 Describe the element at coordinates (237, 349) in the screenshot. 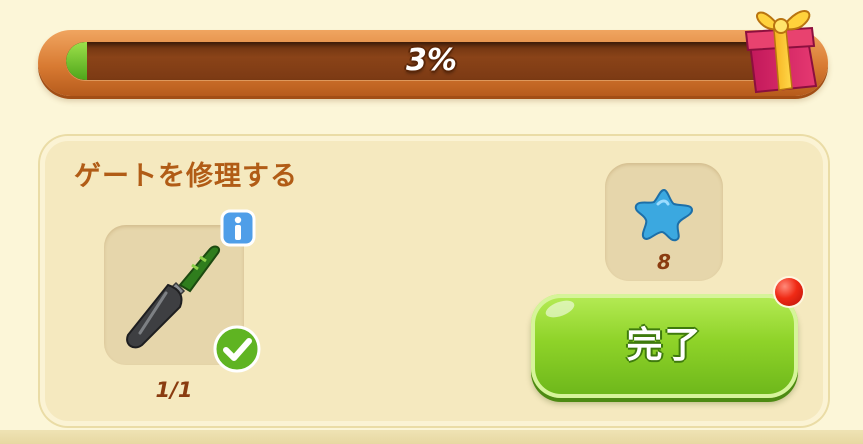

I see `checkmark-icon` at that location.